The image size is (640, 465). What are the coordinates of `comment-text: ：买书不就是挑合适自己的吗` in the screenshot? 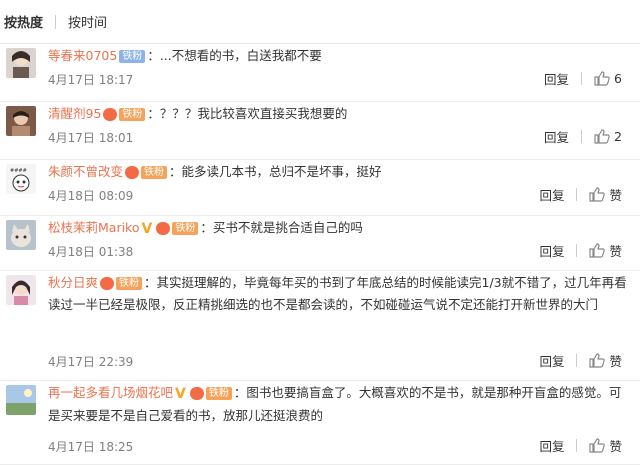 It's located at (281, 227).